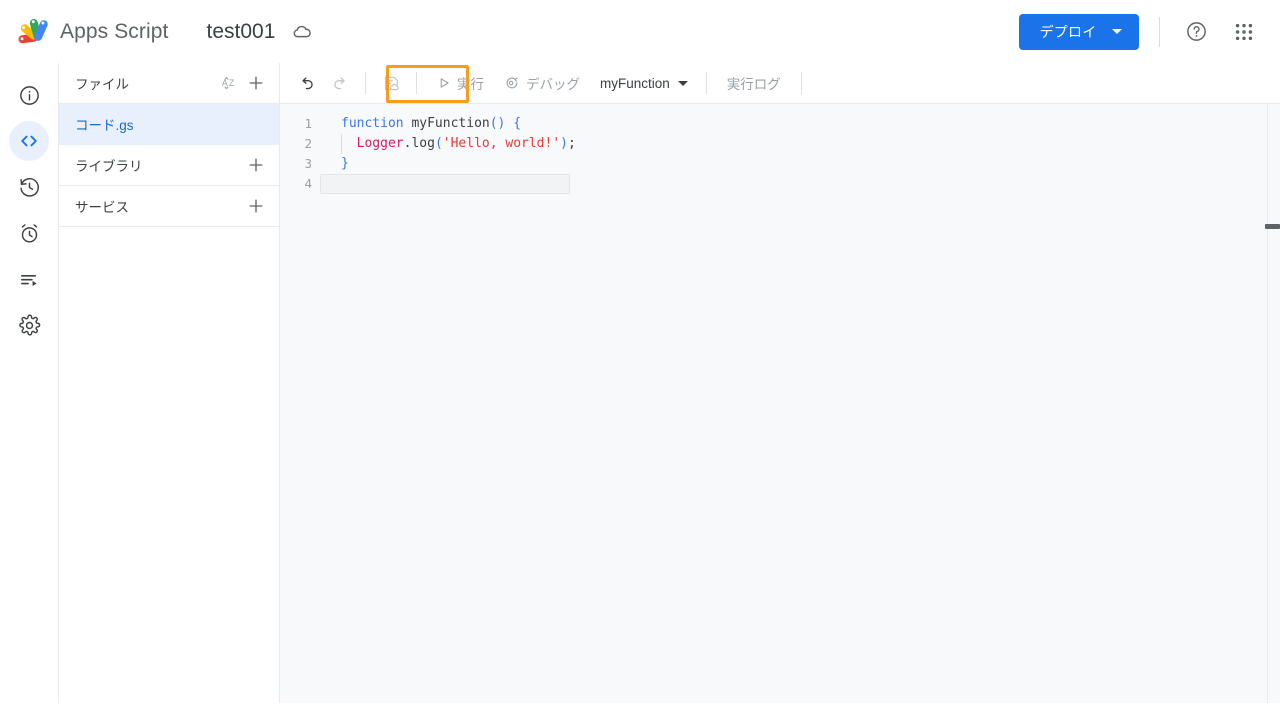  What do you see at coordinates (256, 165) in the screenshot?
I see `add-library-button` at bounding box center [256, 165].